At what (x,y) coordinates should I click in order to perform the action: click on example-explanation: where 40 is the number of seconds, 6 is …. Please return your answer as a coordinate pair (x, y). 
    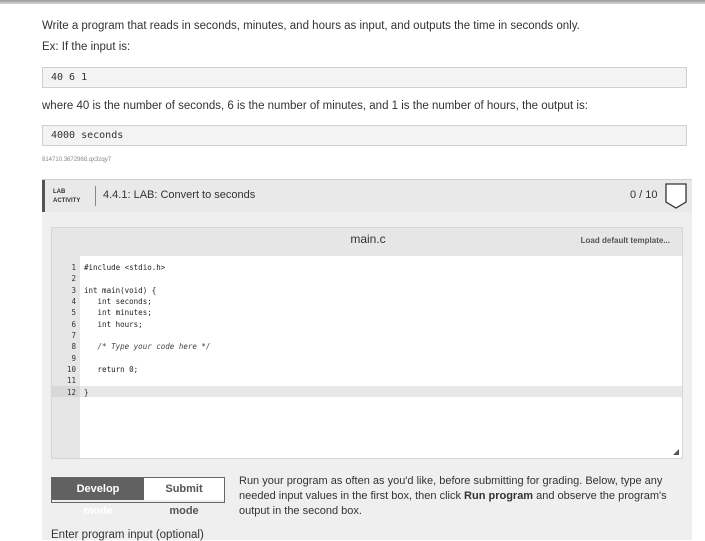
    Looking at the image, I should click on (315, 106).